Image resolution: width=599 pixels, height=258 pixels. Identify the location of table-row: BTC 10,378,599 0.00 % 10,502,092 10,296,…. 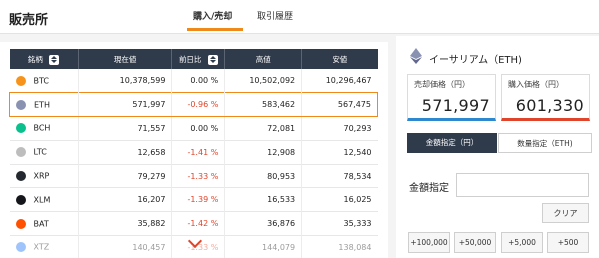
(193, 81).